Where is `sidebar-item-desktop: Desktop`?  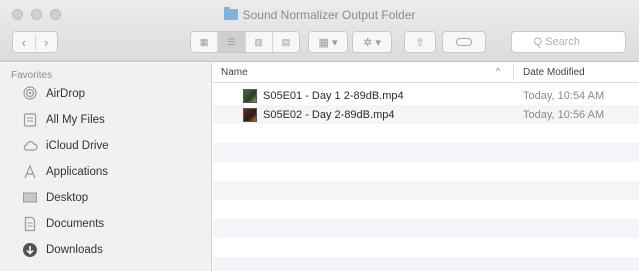
sidebar-item-desktop: Desktop is located at coordinates (55, 198).